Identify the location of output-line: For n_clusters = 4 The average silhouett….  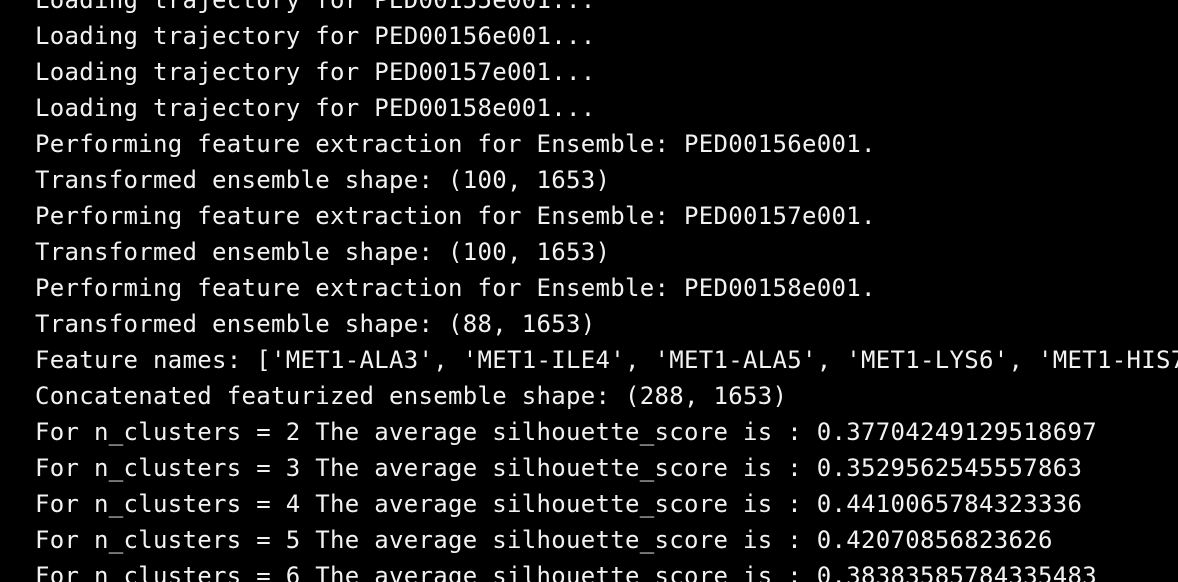
(559, 504).